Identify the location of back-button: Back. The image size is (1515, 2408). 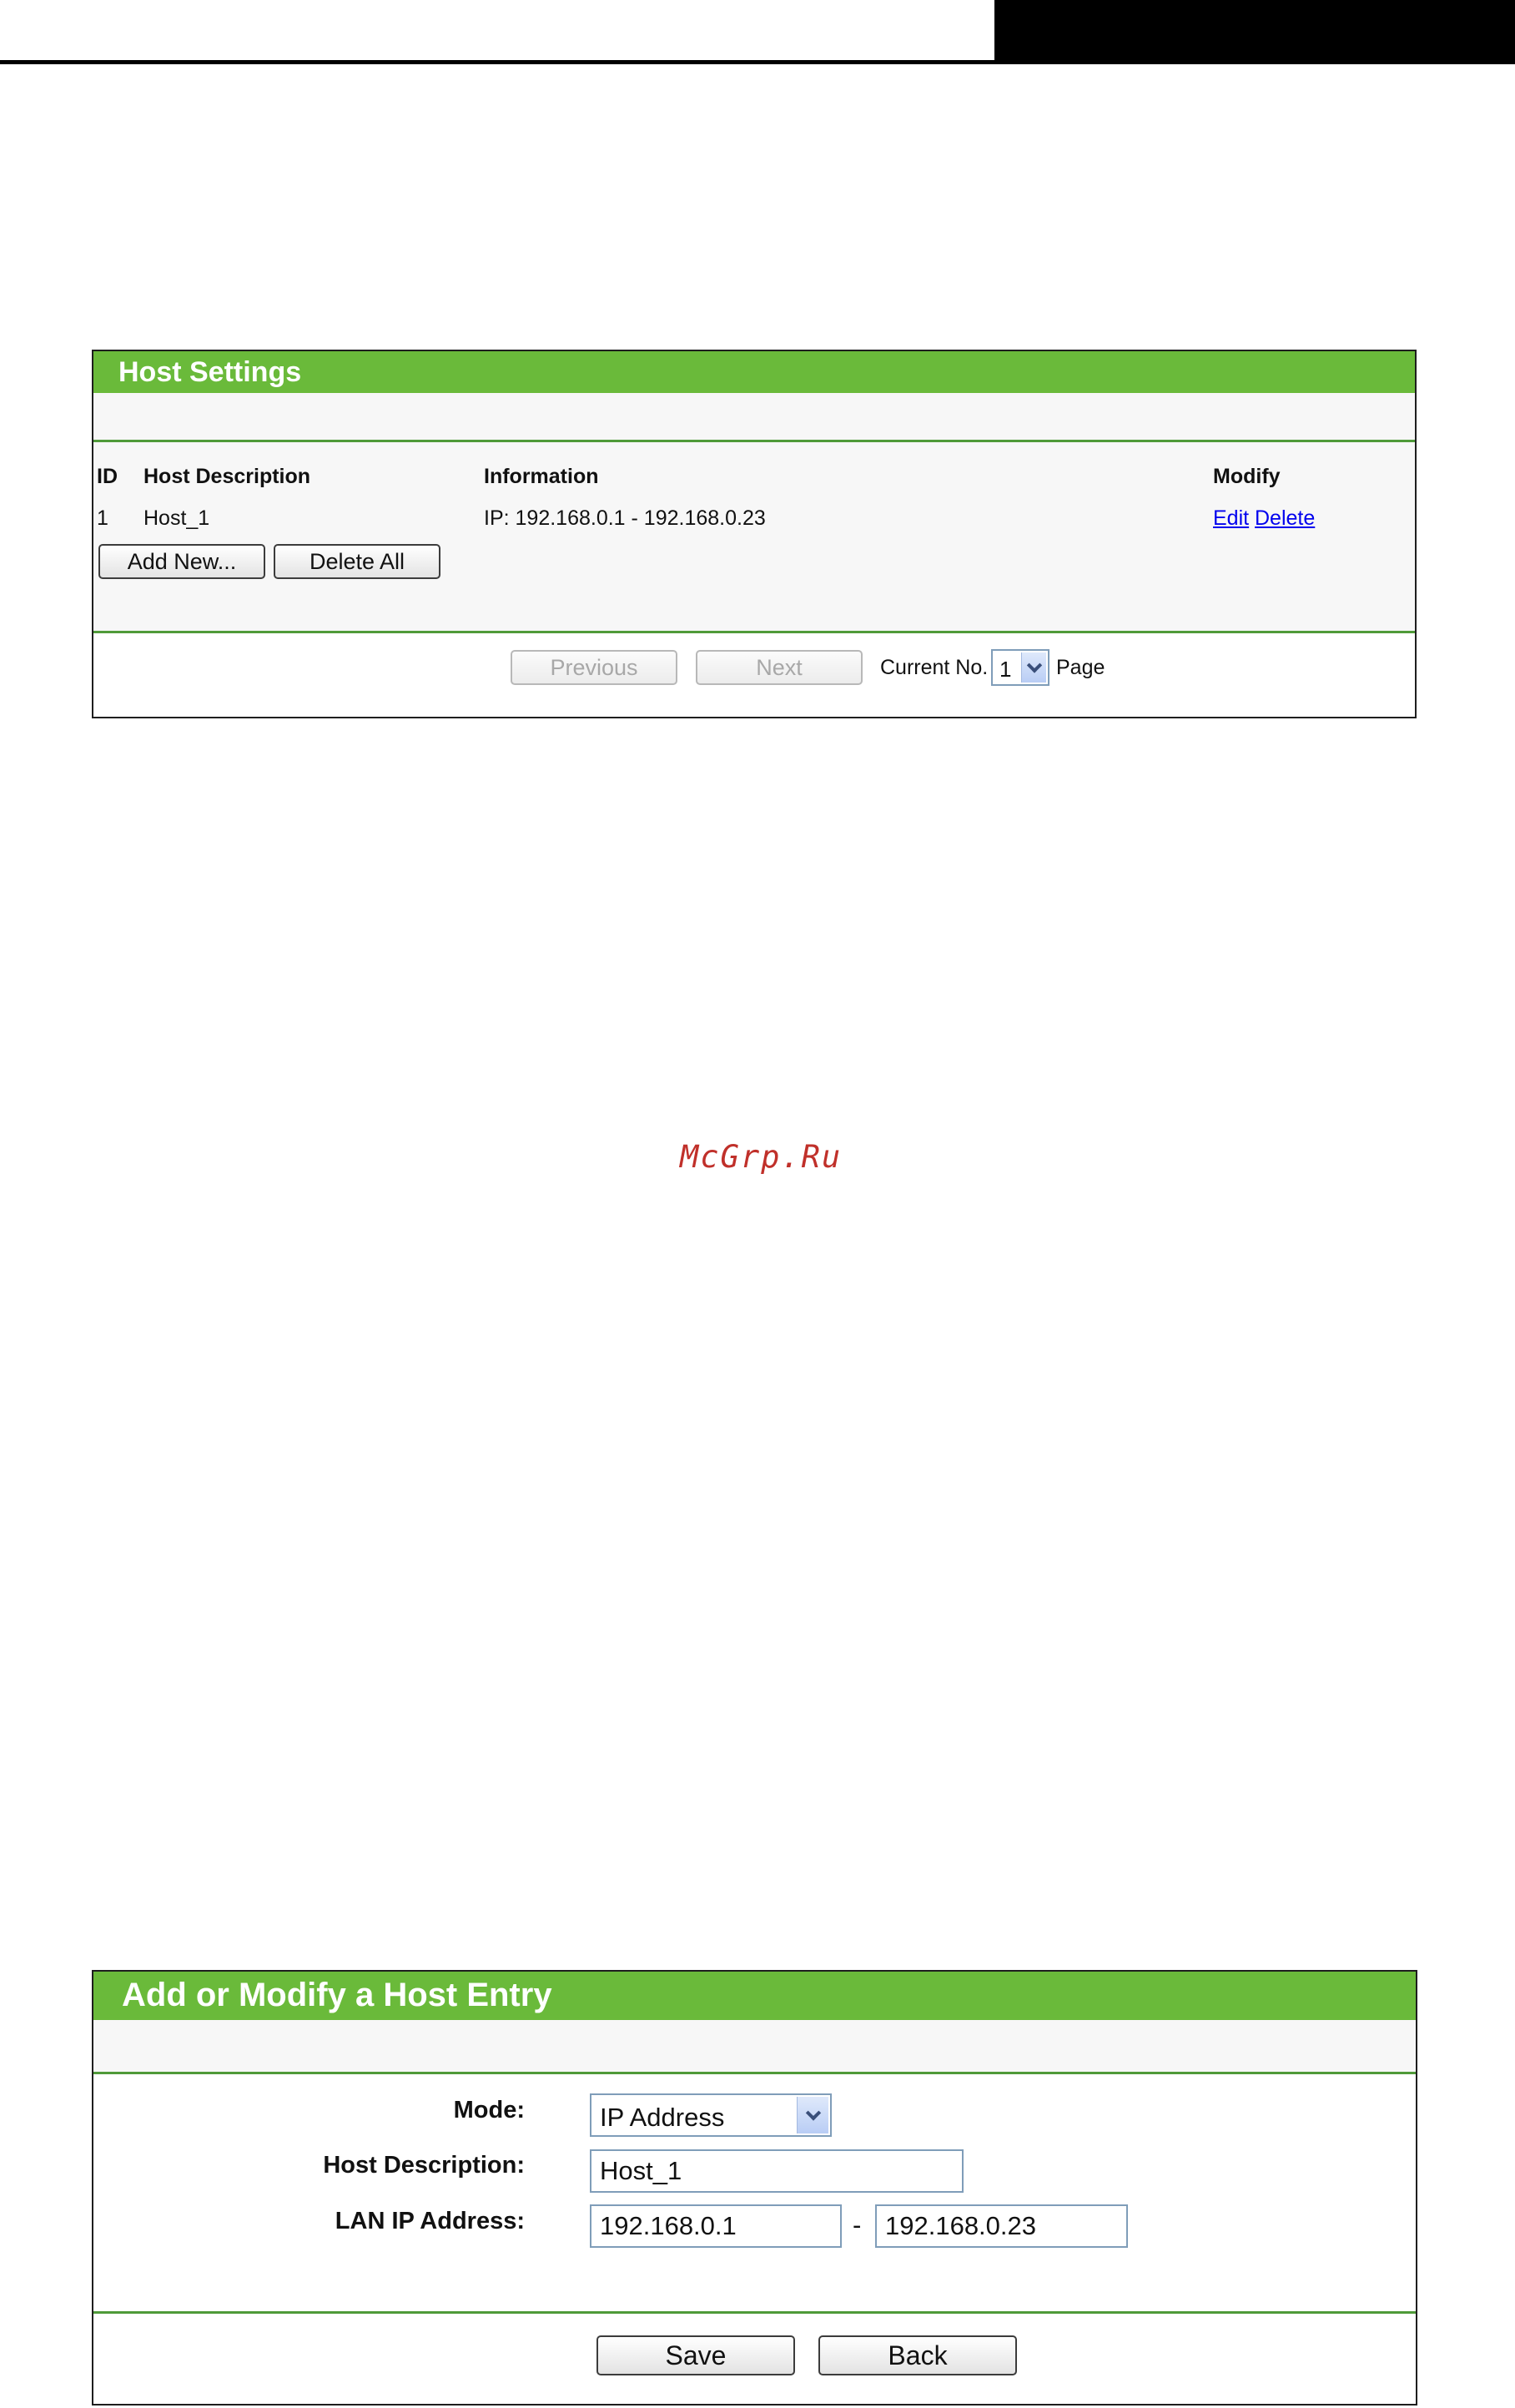
(917, 2355).